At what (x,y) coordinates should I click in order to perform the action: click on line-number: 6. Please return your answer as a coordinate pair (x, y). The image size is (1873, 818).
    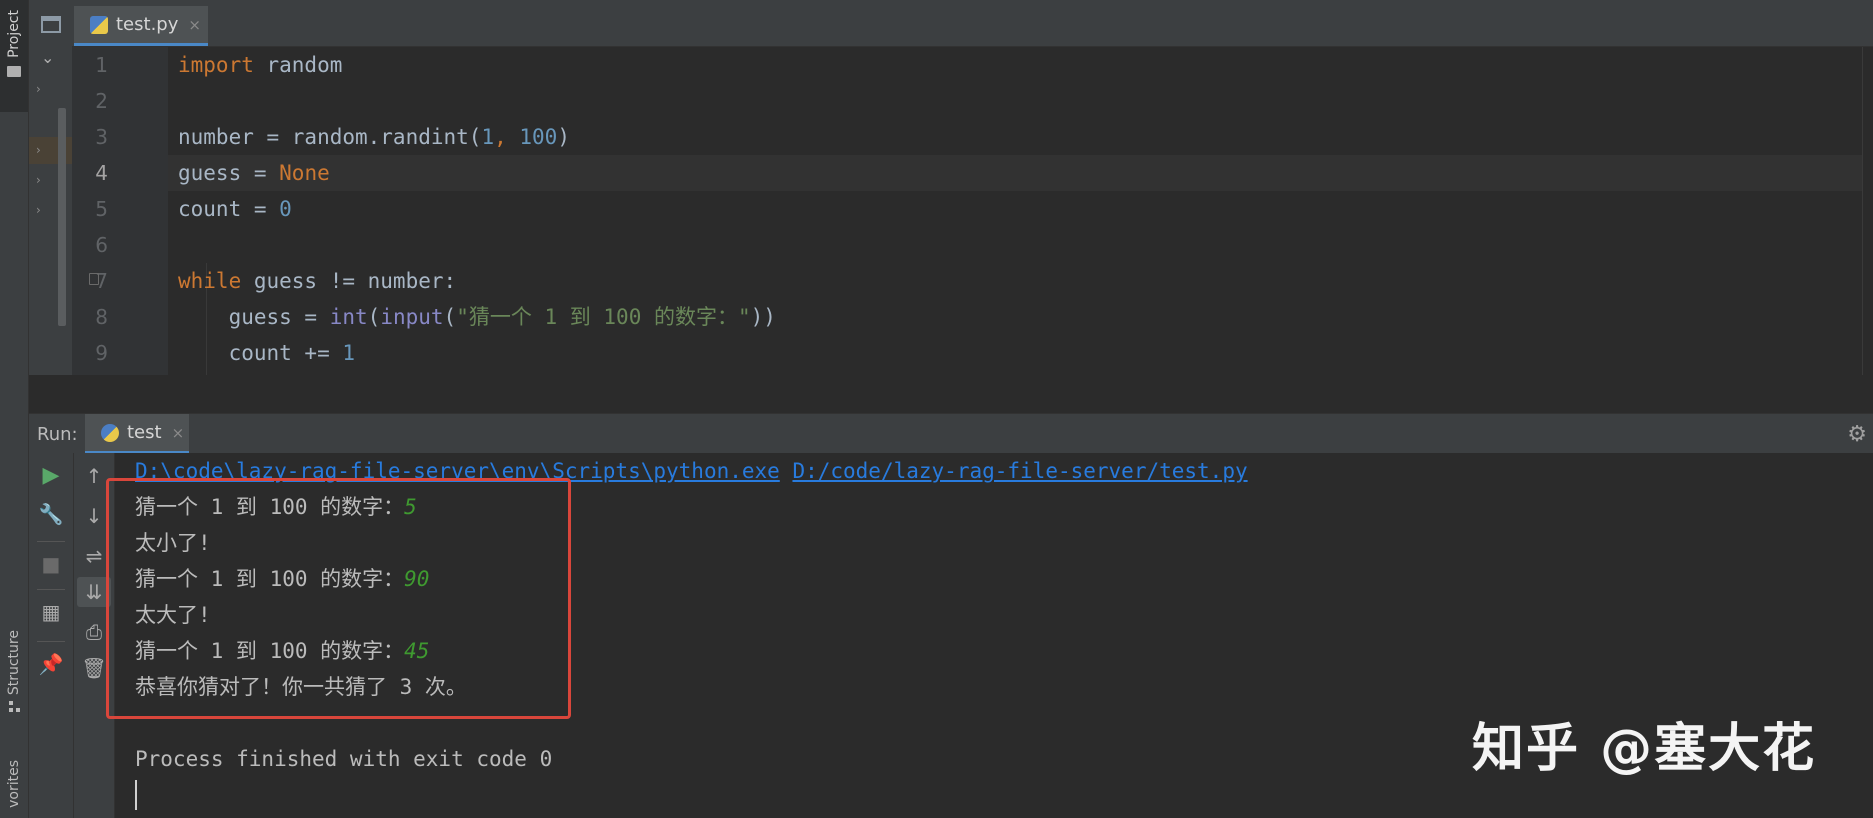
    Looking at the image, I should click on (101, 245).